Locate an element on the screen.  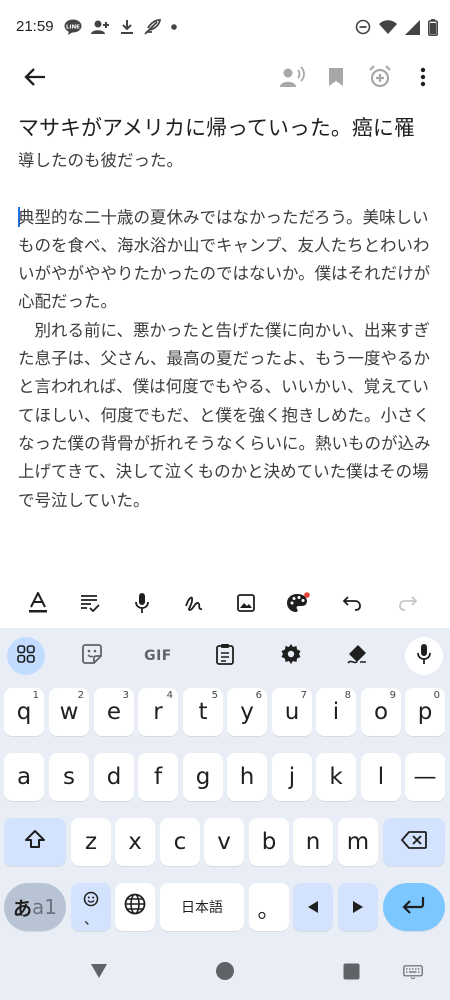
key-label: — is located at coordinates (425, 777).